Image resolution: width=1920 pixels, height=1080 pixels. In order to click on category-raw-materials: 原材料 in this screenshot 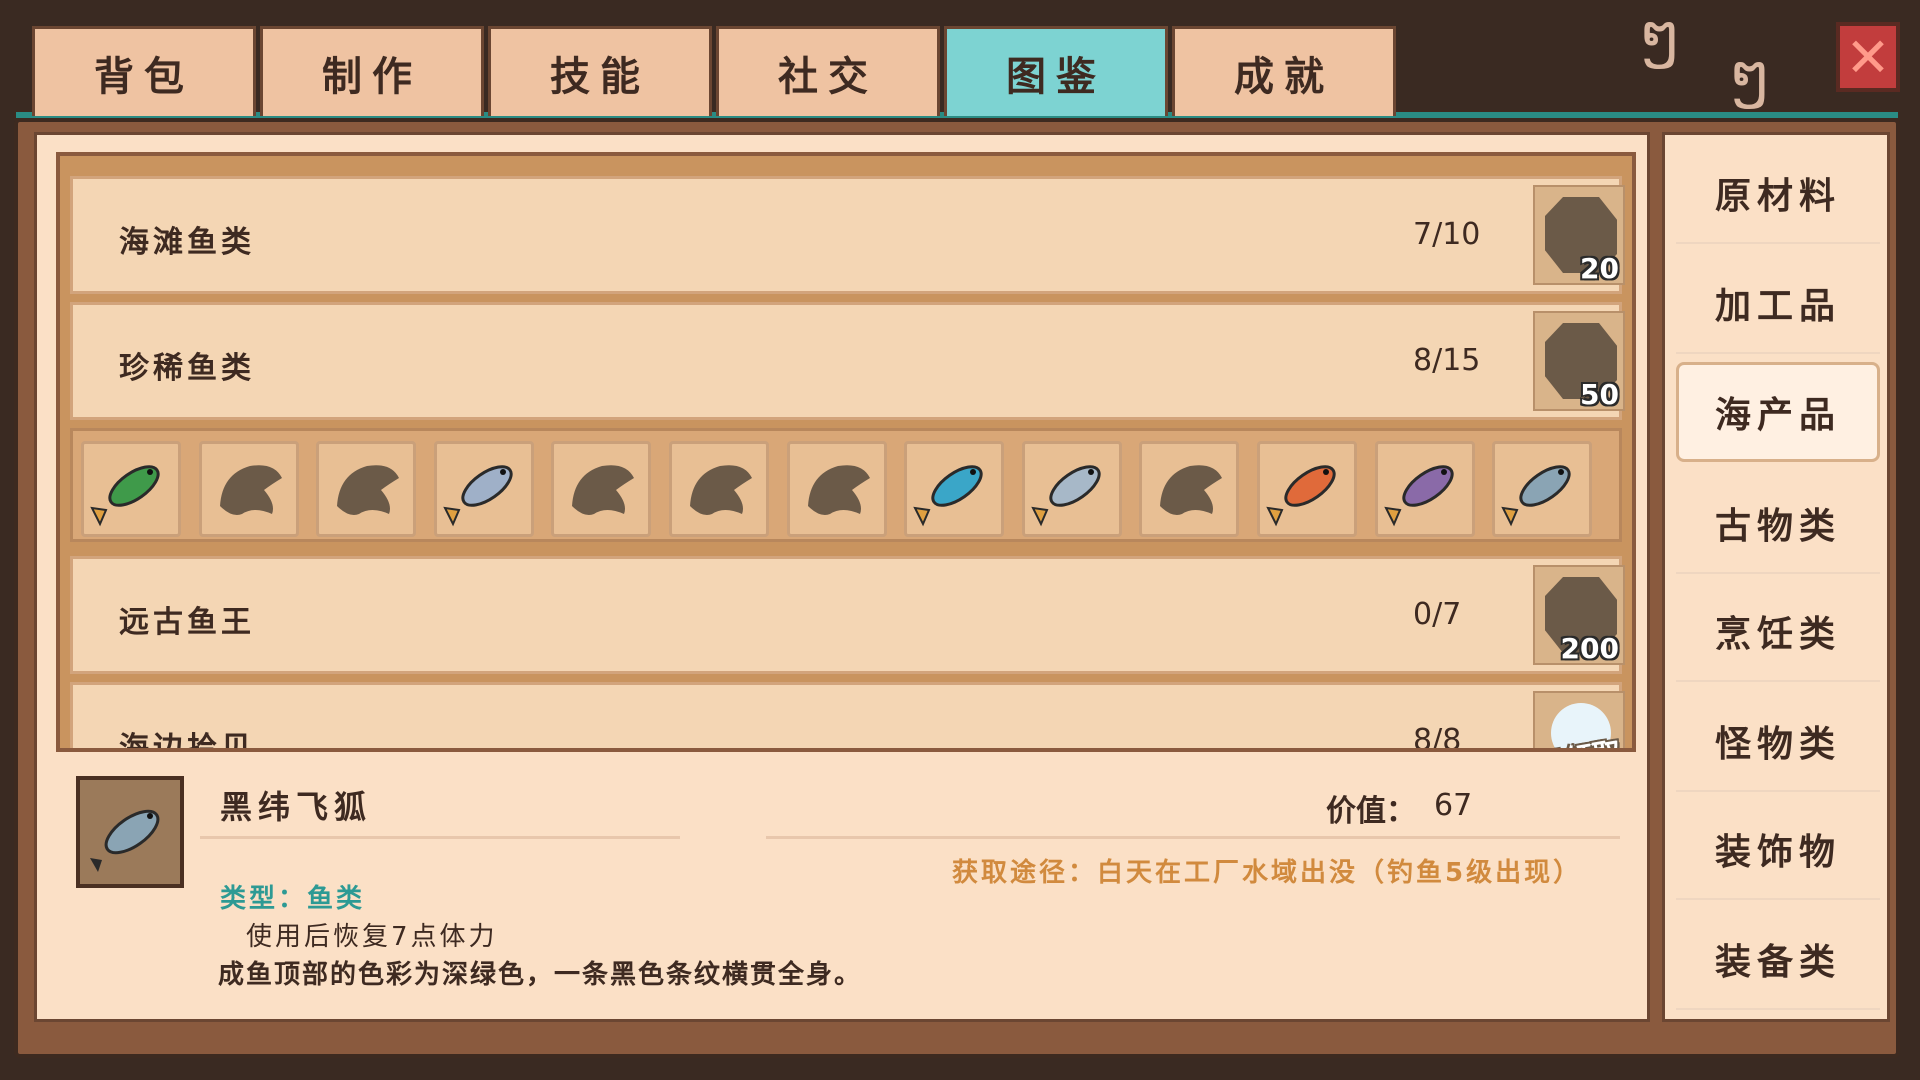, I will do `click(1778, 194)`.